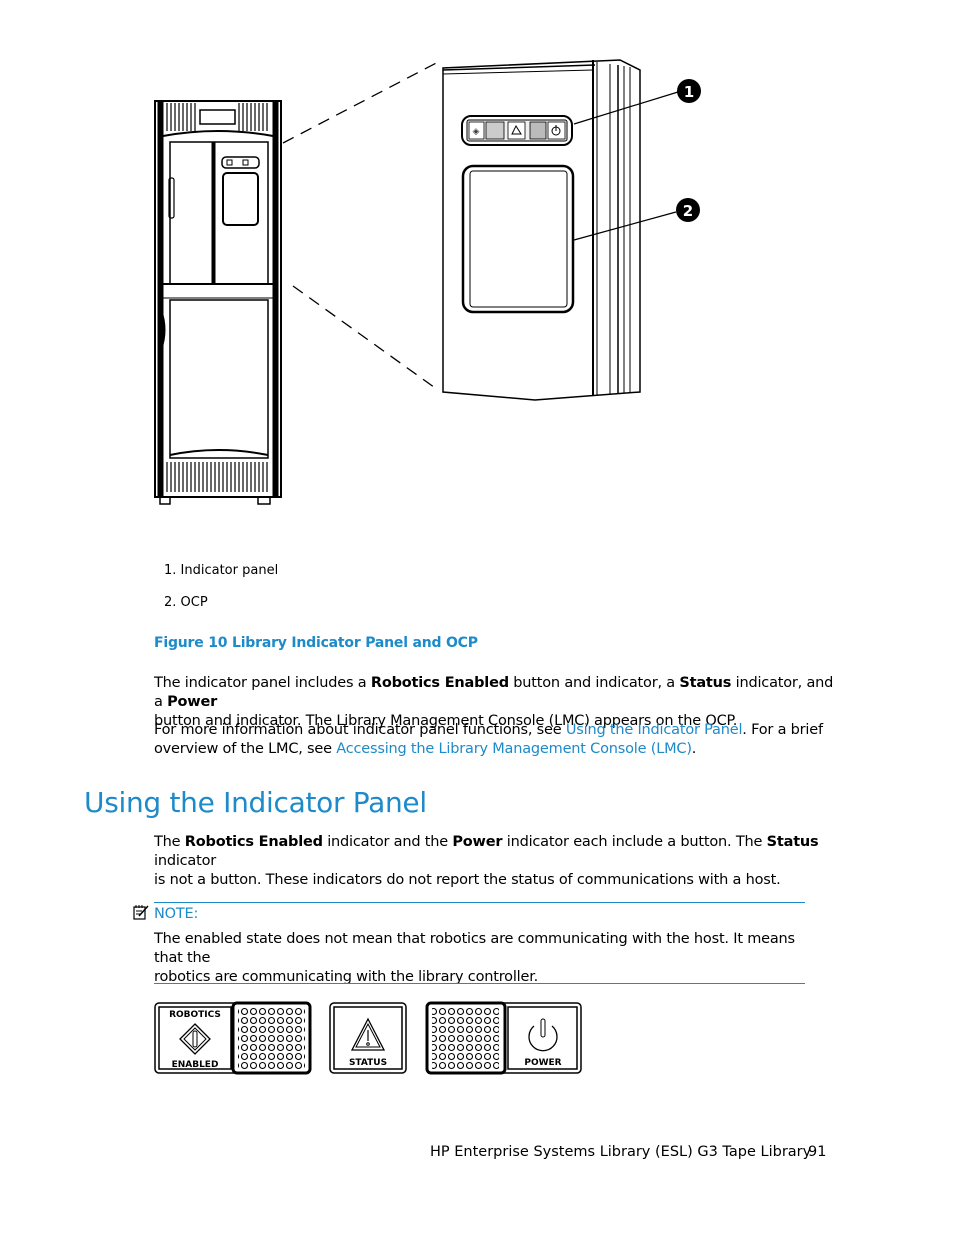  I want to click on svg-text: POWER, so click(542, 1063).